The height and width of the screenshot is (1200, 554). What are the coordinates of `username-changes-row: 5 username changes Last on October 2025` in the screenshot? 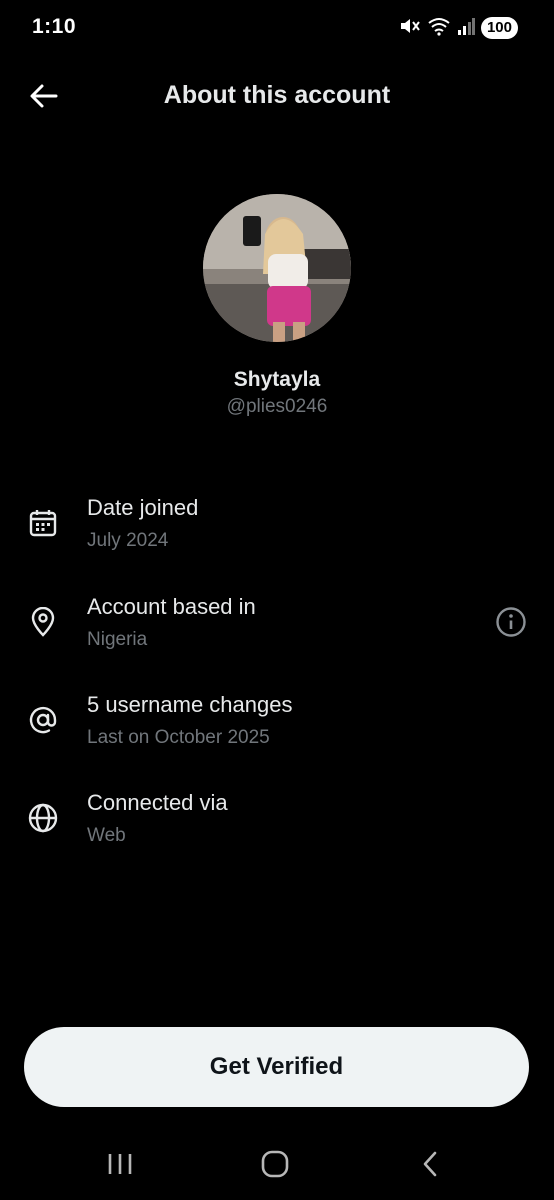 It's located at (277, 722).